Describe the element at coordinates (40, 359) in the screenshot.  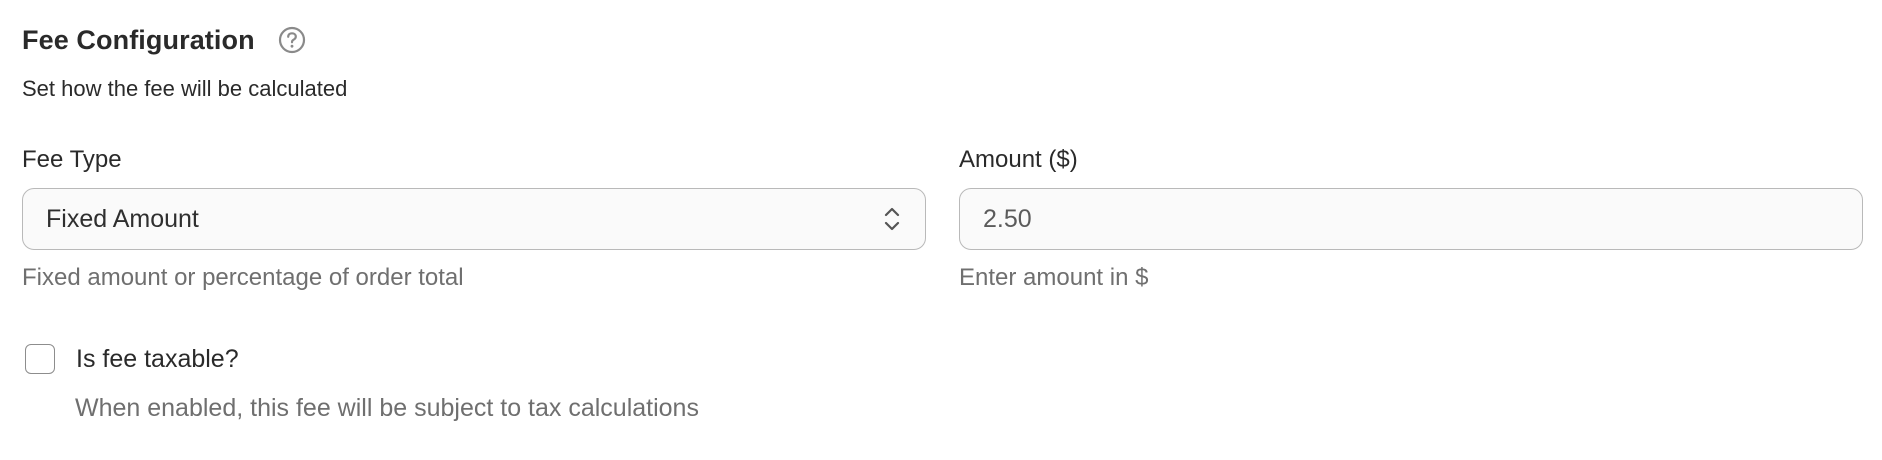
I see `taxable-checkbox` at that location.